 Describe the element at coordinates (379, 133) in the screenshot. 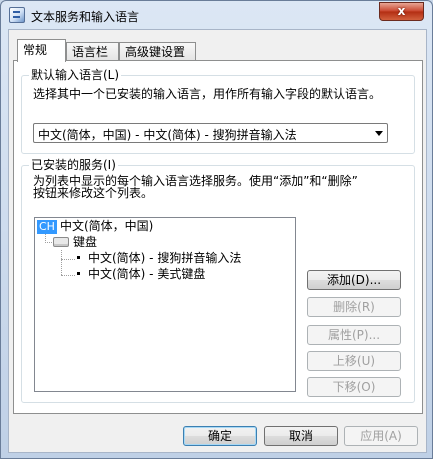

I see `chevron-down-icon` at that location.